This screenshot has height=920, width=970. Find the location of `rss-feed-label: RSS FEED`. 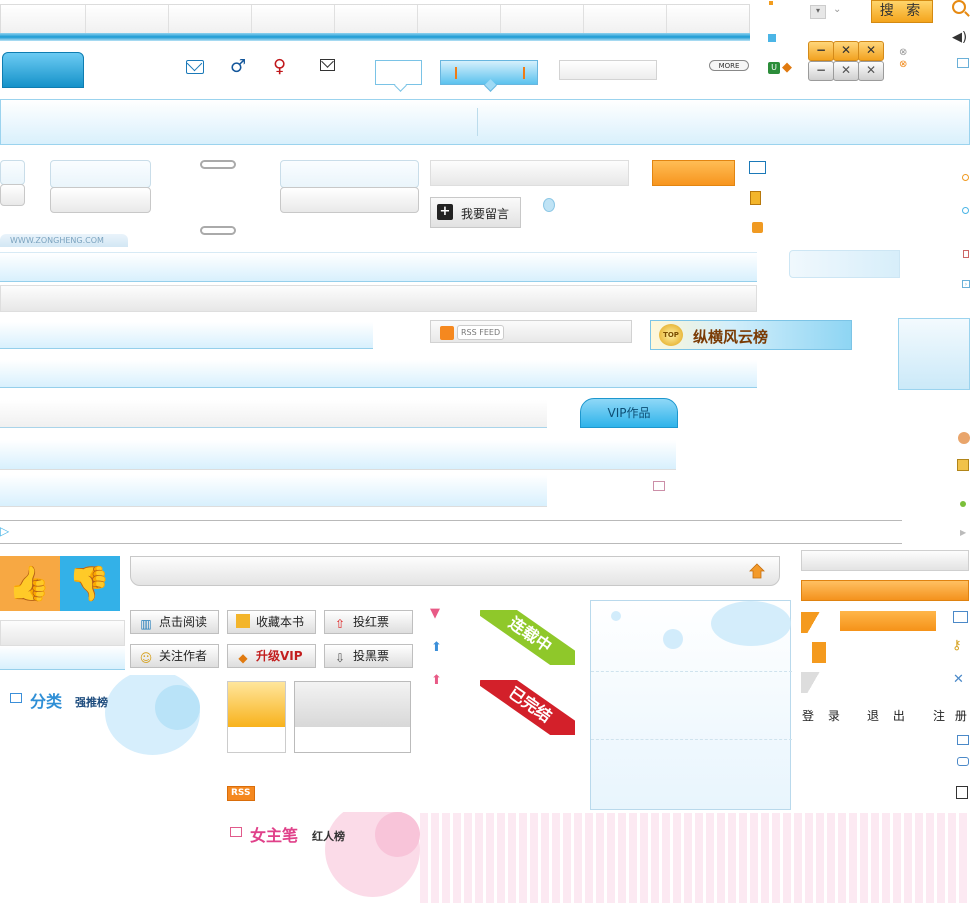

rss-feed-label: RSS FEED is located at coordinates (481, 332).